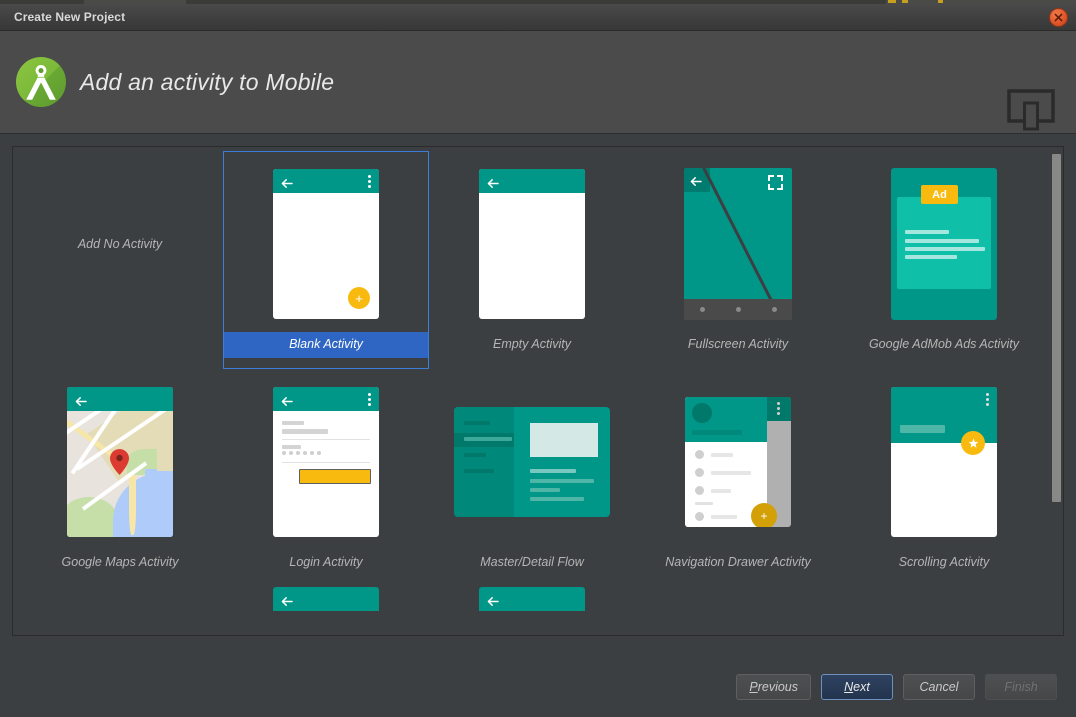 The height and width of the screenshot is (717, 1076). I want to click on password-dots, so click(301, 453).